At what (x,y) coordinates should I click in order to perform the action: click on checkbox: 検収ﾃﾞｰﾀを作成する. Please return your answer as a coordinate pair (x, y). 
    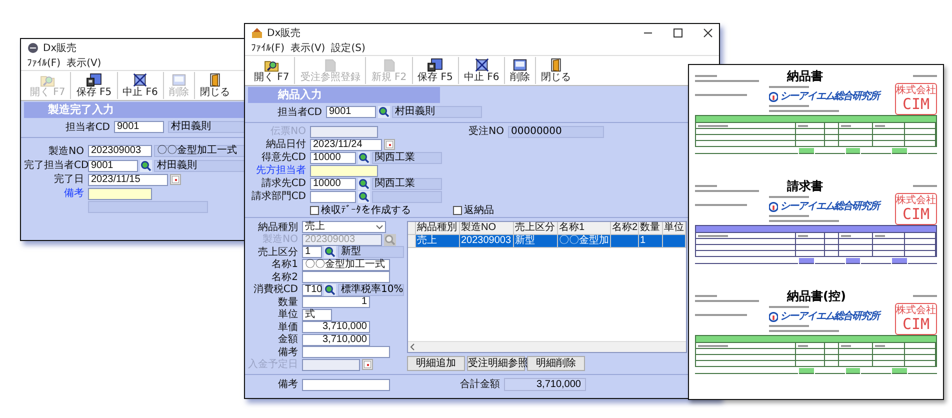
    Looking at the image, I should click on (360, 210).